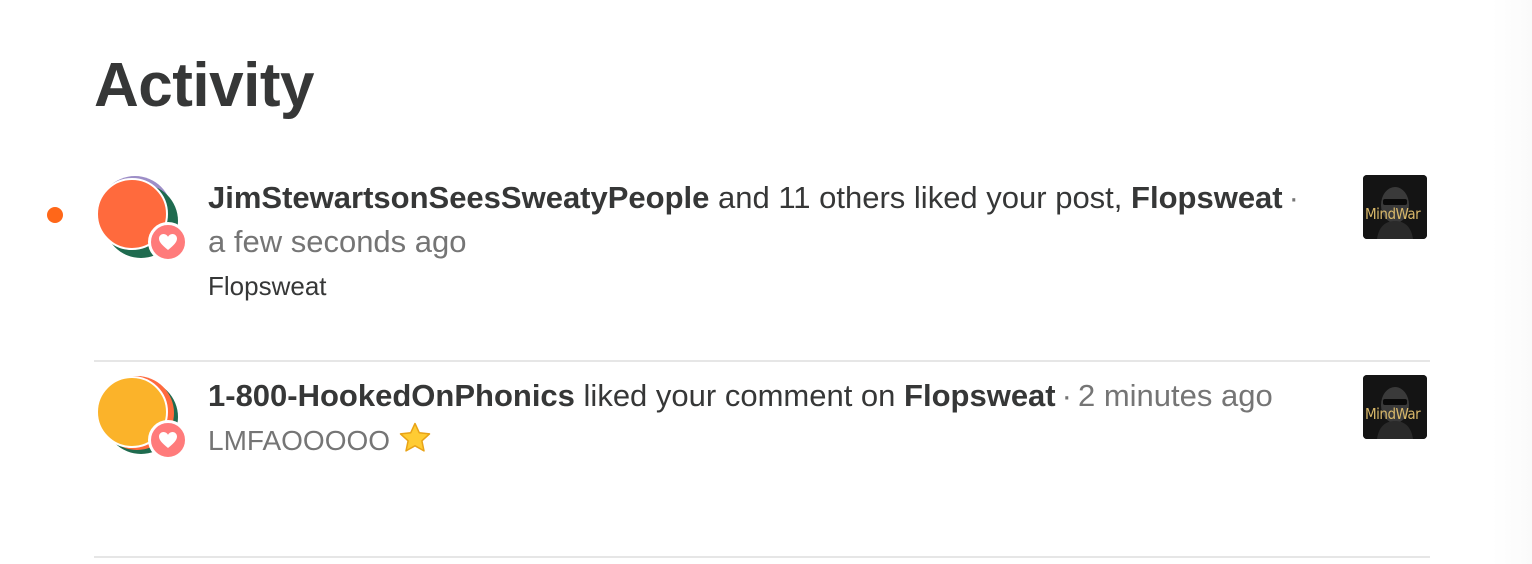 The width and height of the screenshot is (1532, 564). What do you see at coordinates (267, 286) in the screenshot?
I see `activity-excerpt: Flopsweat` at bounding box center [267, 286].